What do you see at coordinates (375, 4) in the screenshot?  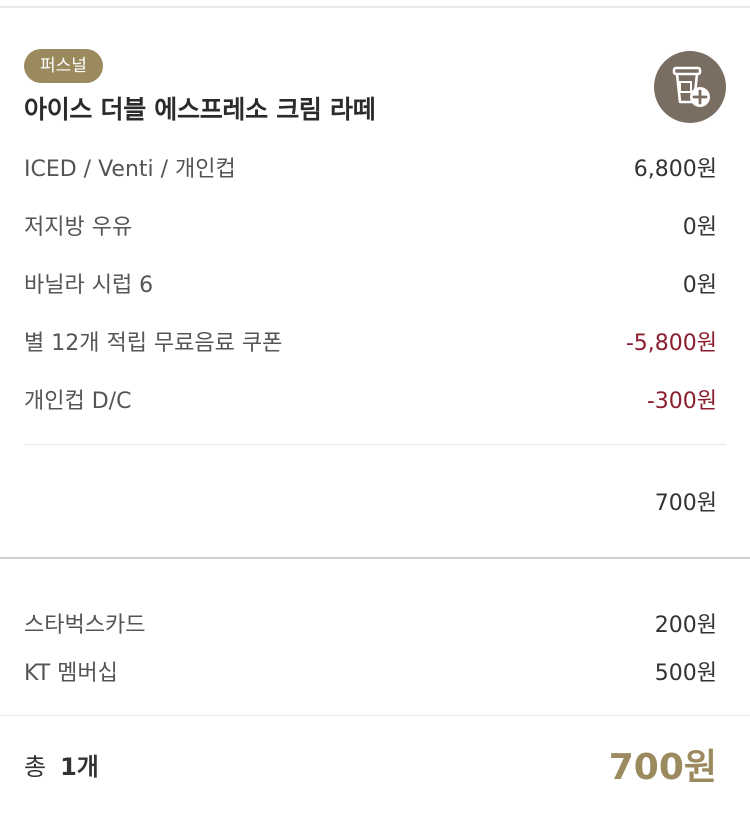 I see `top-divider` at bounding box center [375, 4].